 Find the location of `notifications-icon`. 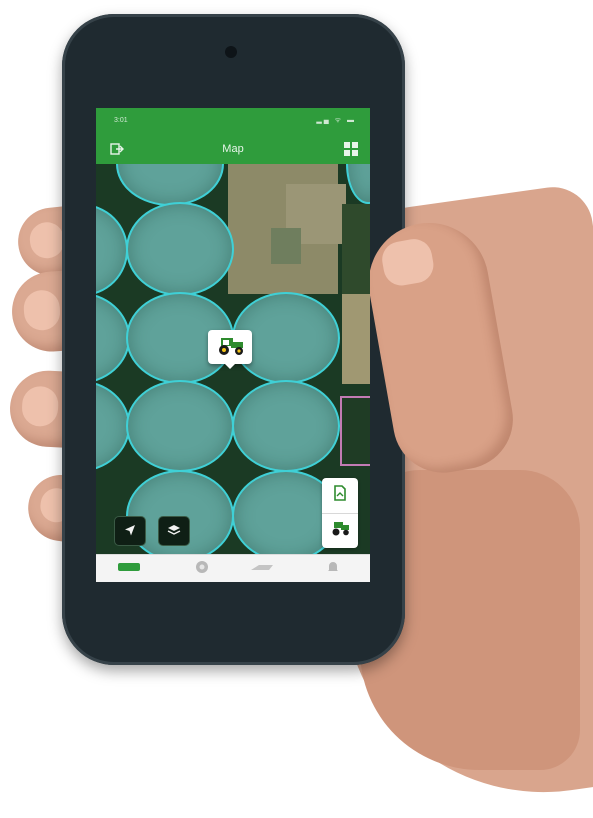

notifications-icon is located at coordinates (333, 569).